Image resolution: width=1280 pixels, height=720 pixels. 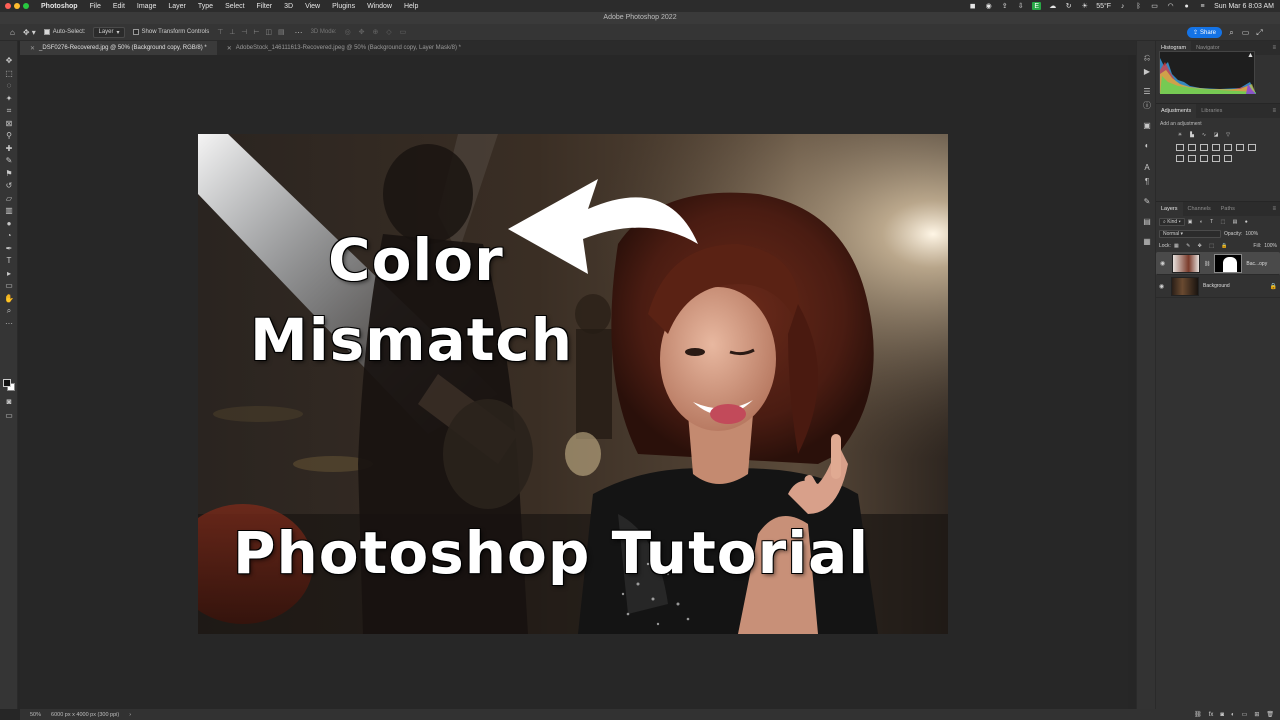 What do you see at coordinates (1211, 111) in the screenshot?
I see `tab-libraries: Libraries` at bounding box center [1211, 111].